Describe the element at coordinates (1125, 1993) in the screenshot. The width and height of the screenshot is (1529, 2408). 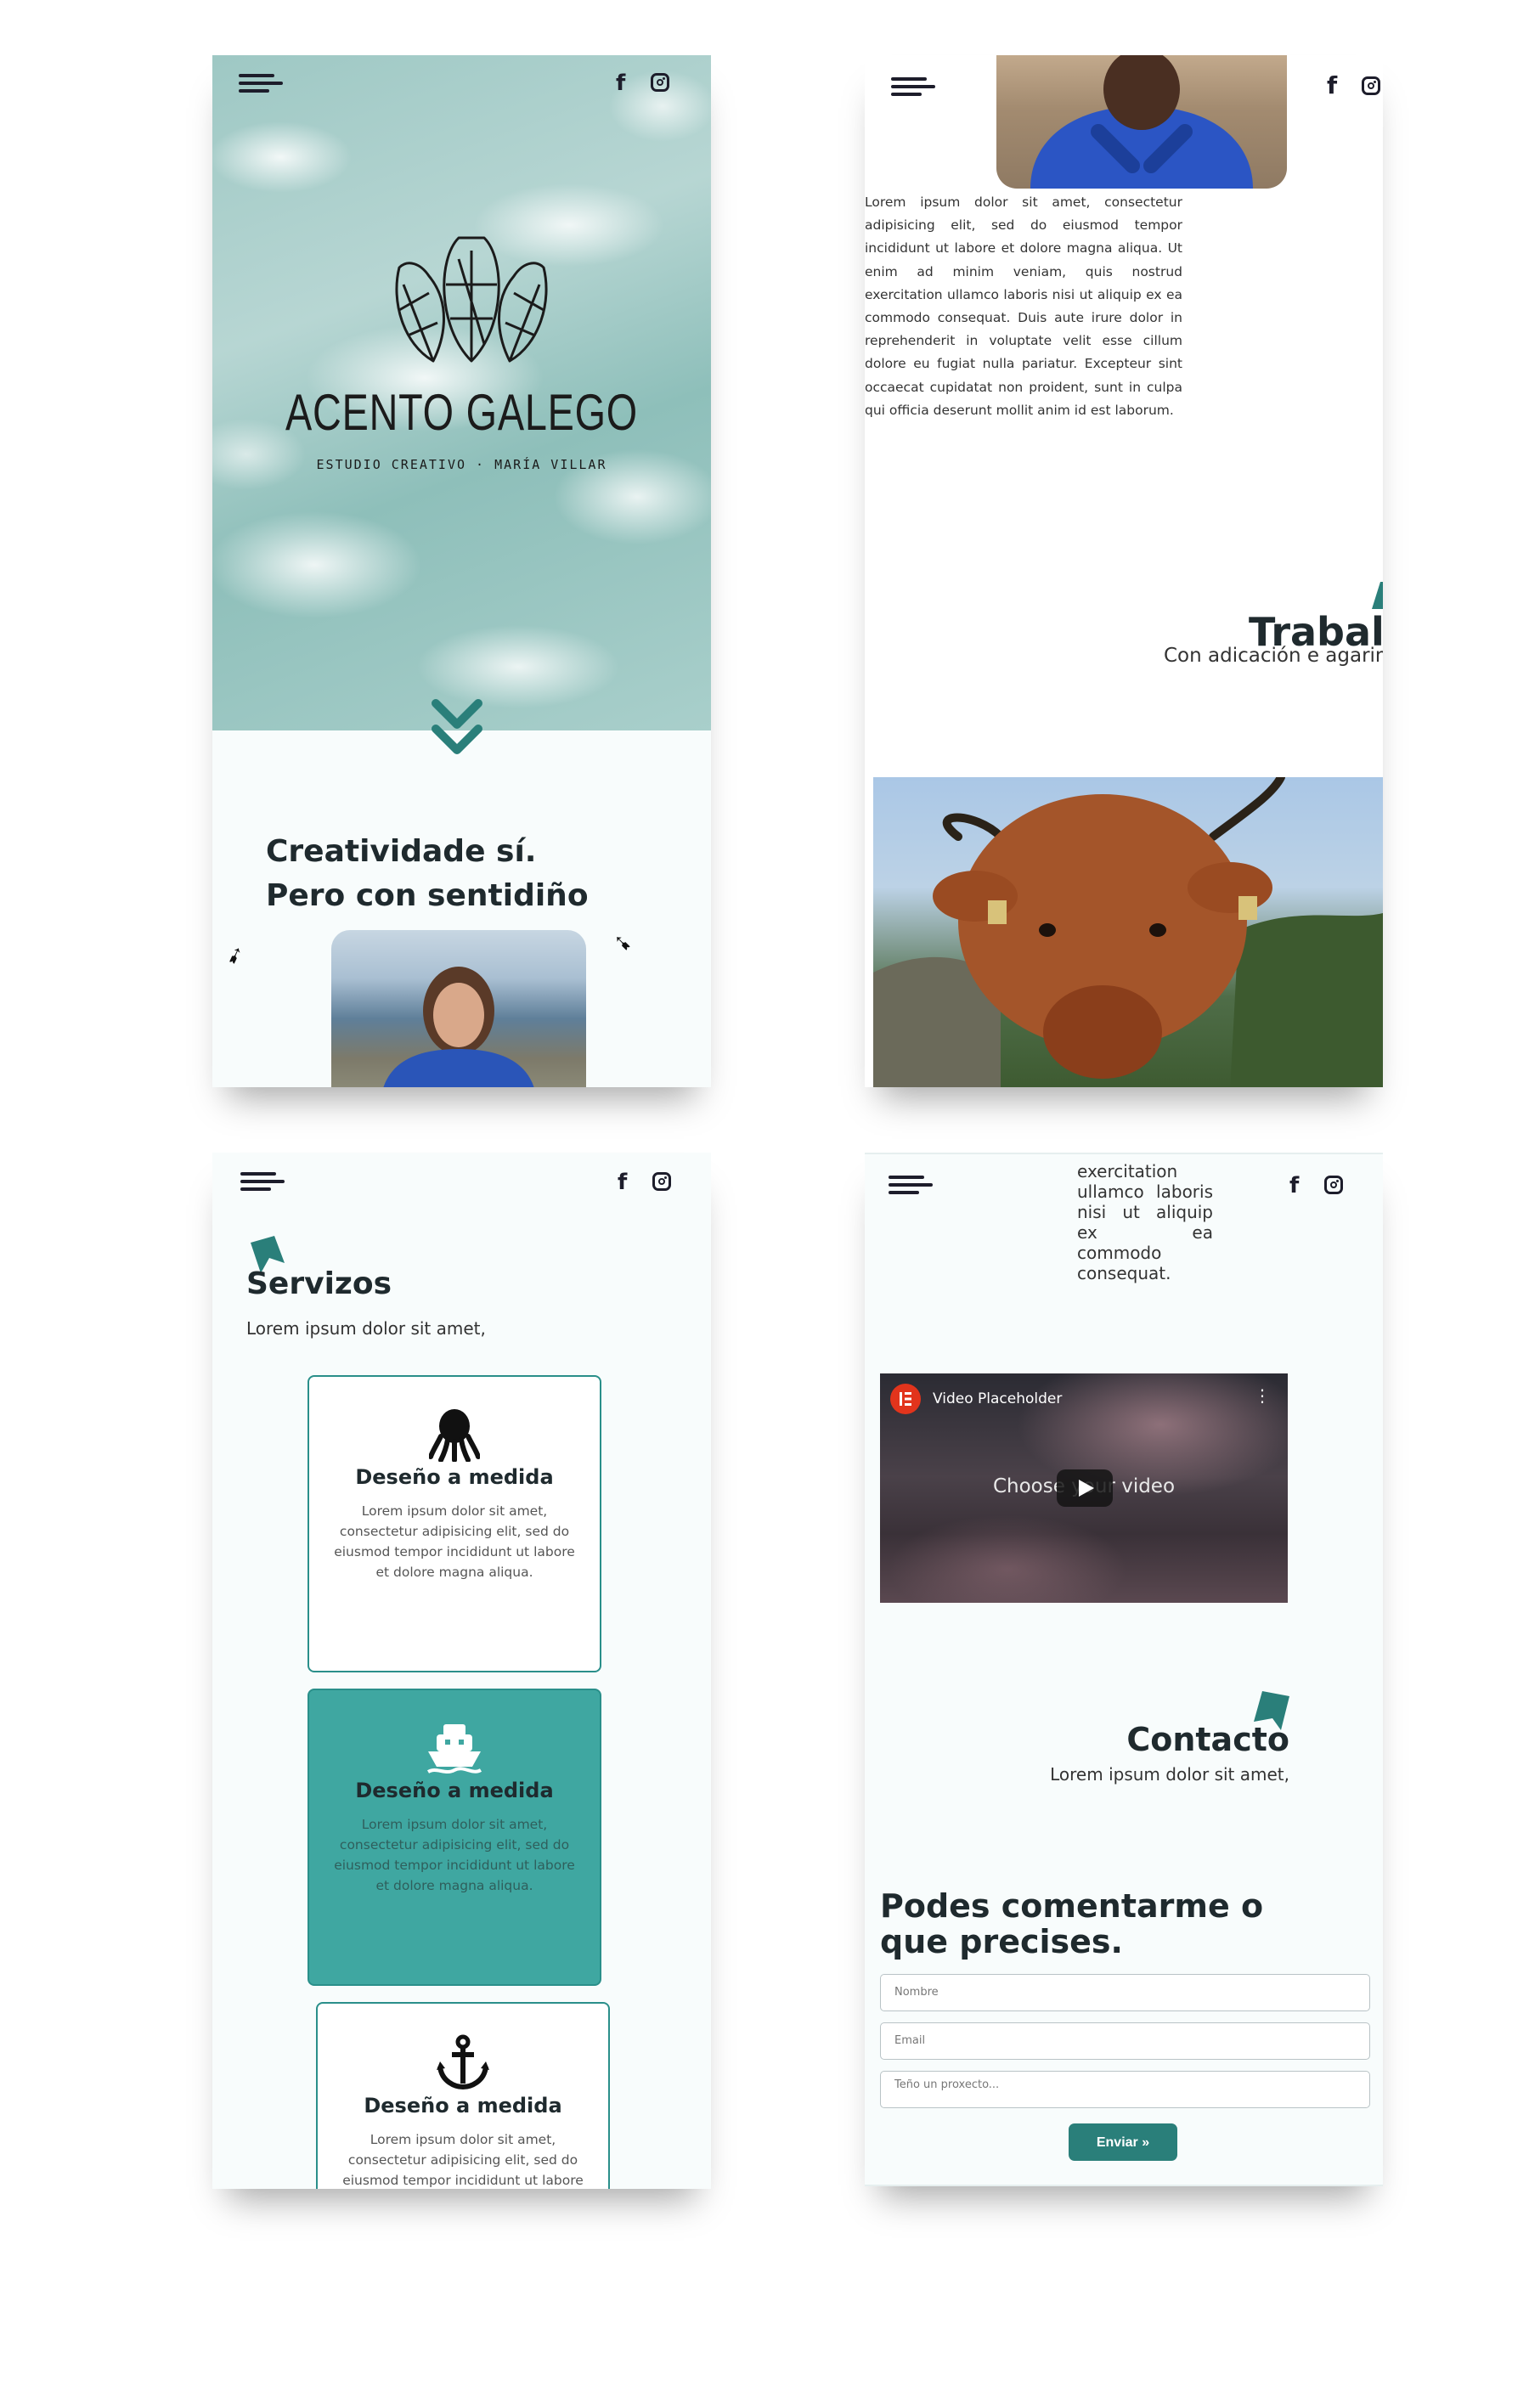
I see `name-field: Nombre` at that location.